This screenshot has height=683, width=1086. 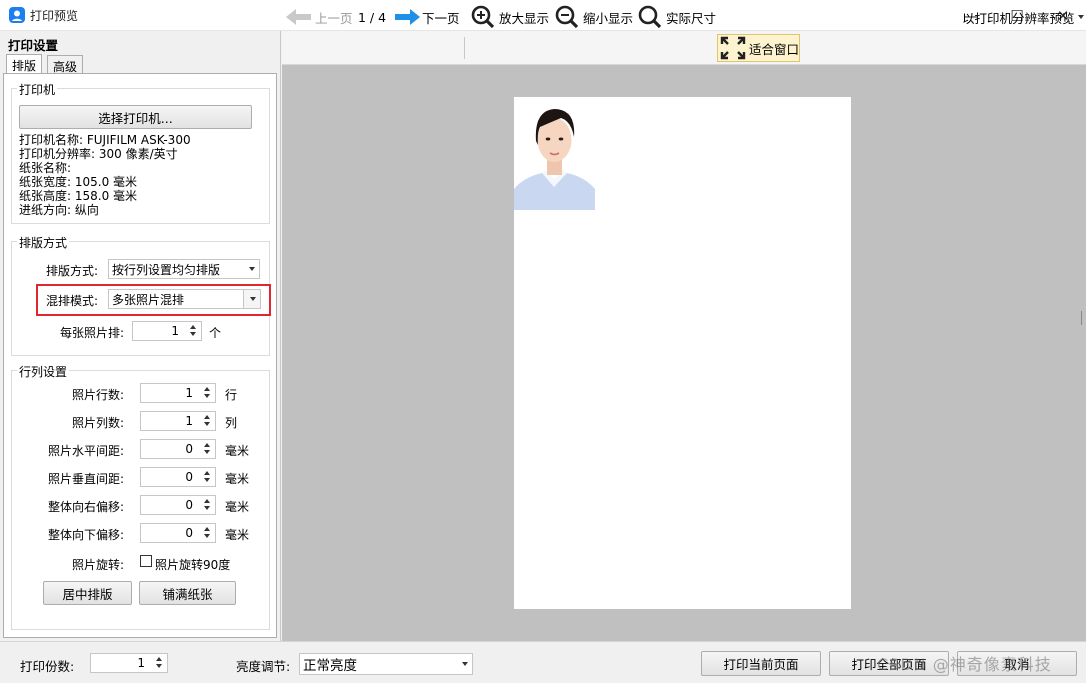 I want to click on center-layout-button: 居中排版, so click(x=87, y=593).